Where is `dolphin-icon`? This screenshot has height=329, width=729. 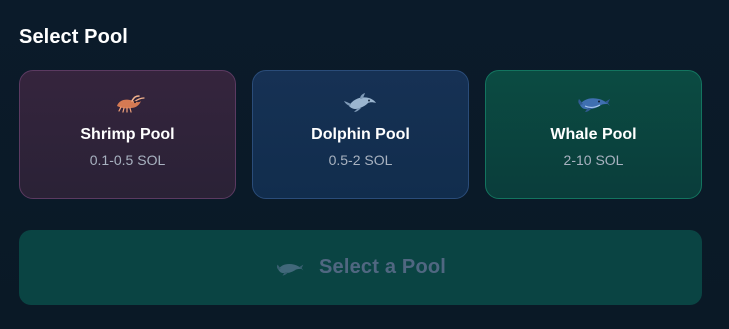 dolphin-icon is located at coordinates (359, 102).